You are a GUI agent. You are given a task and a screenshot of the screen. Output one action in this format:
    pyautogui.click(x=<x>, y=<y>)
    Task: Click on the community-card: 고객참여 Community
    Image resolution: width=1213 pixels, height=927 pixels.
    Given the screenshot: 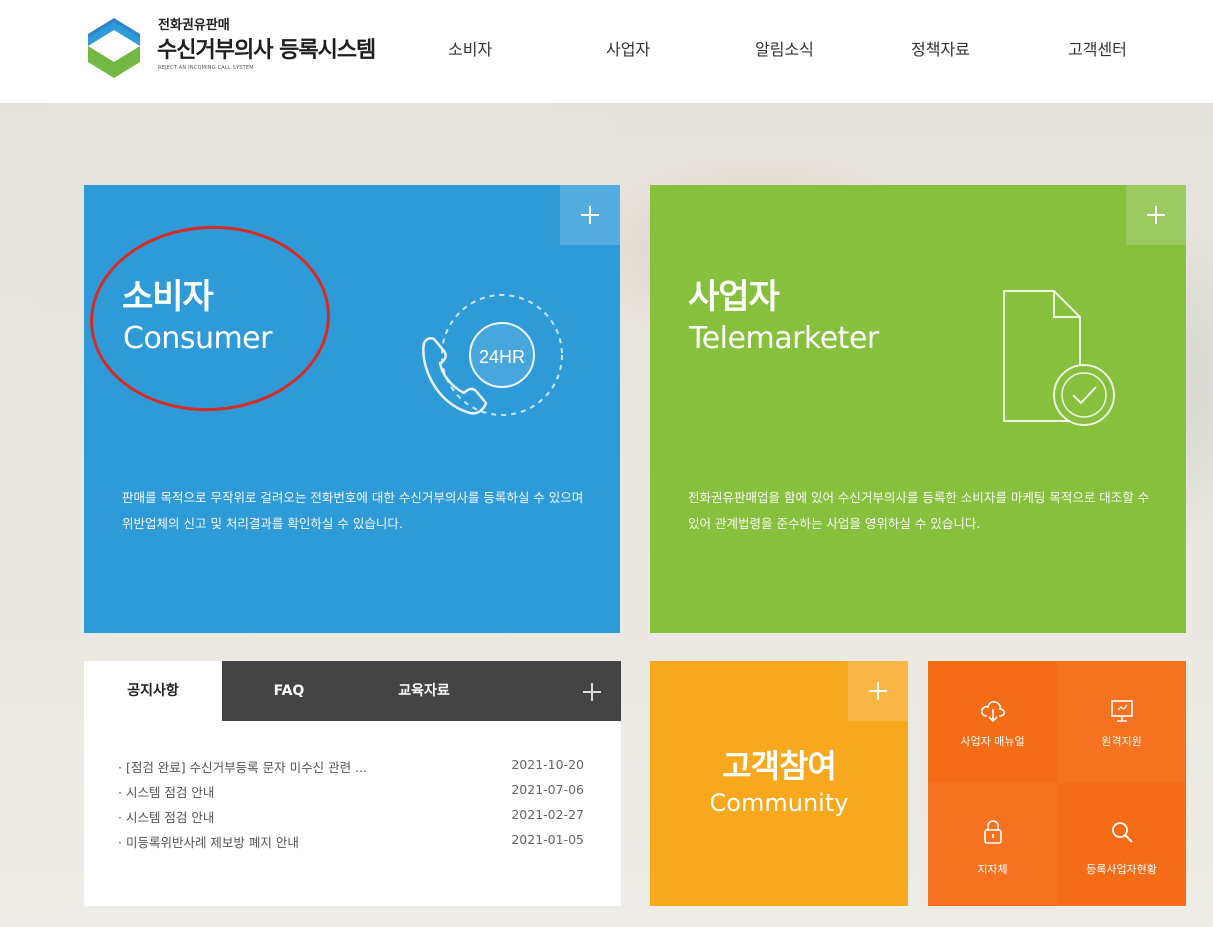 What is the action you would take?
    pyautogui.click(x=779, y=783)
    